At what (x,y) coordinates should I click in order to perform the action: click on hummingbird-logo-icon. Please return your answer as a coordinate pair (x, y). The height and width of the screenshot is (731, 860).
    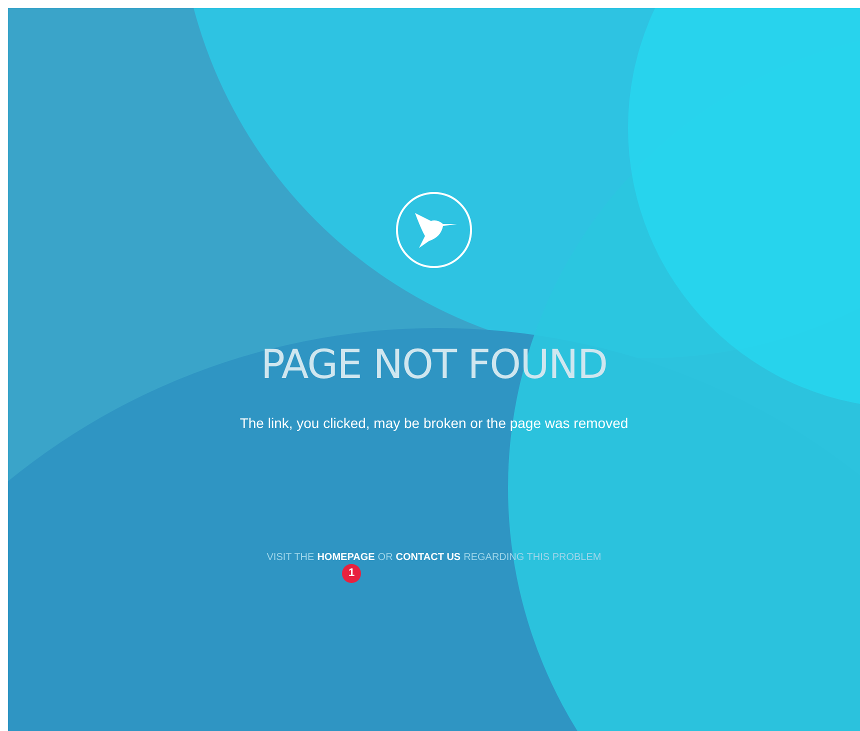
    Looking at the image, I should click on (434, 230).